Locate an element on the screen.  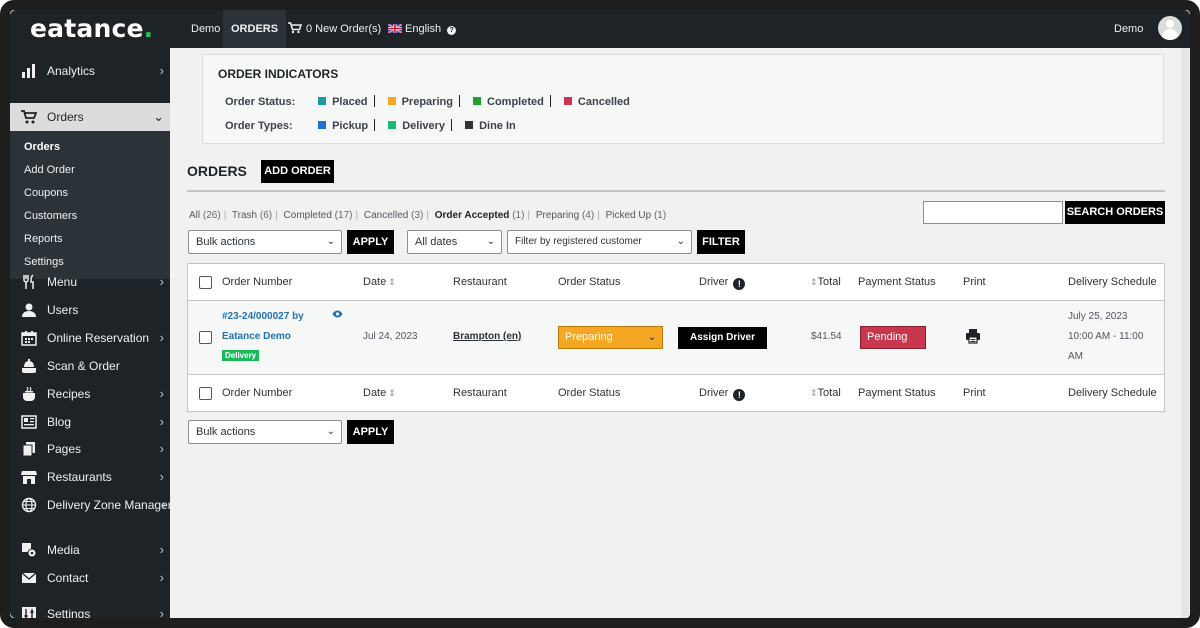
filter-cancelled: Cancelled (3) is located at coordinates (394, 215).